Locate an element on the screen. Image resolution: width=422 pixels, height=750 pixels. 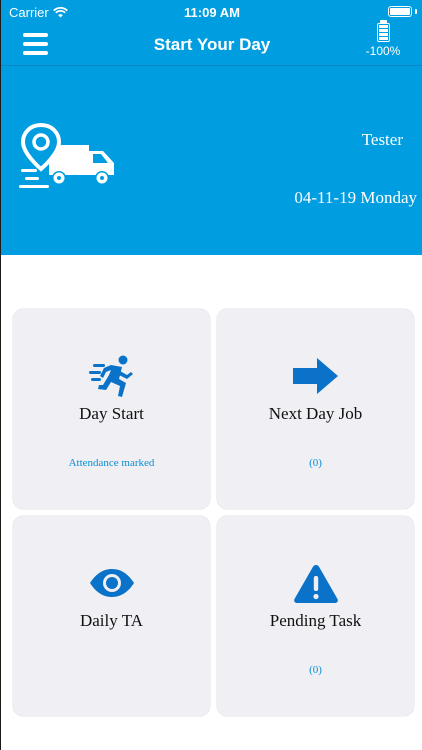
page-title: Start Your Day is located at coordinates (212, 44).